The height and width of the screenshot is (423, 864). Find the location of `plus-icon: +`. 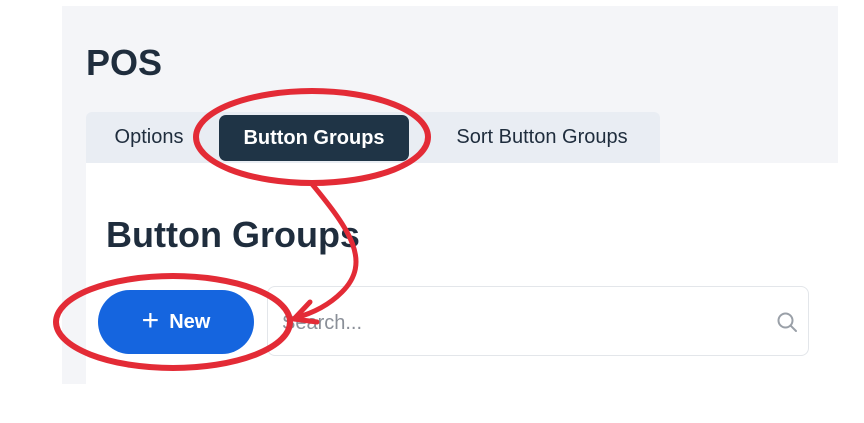

plus-icon: + is located at coordinates (150, 320).